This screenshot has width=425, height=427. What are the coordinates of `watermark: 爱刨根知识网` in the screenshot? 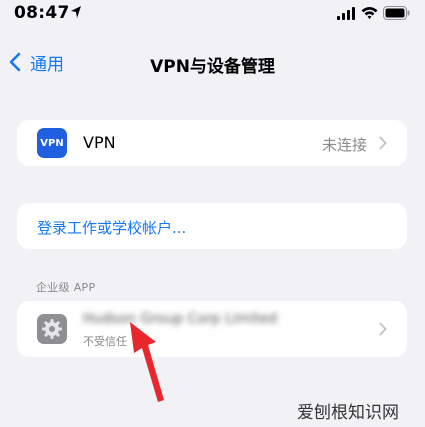 It's located at (348, 413).